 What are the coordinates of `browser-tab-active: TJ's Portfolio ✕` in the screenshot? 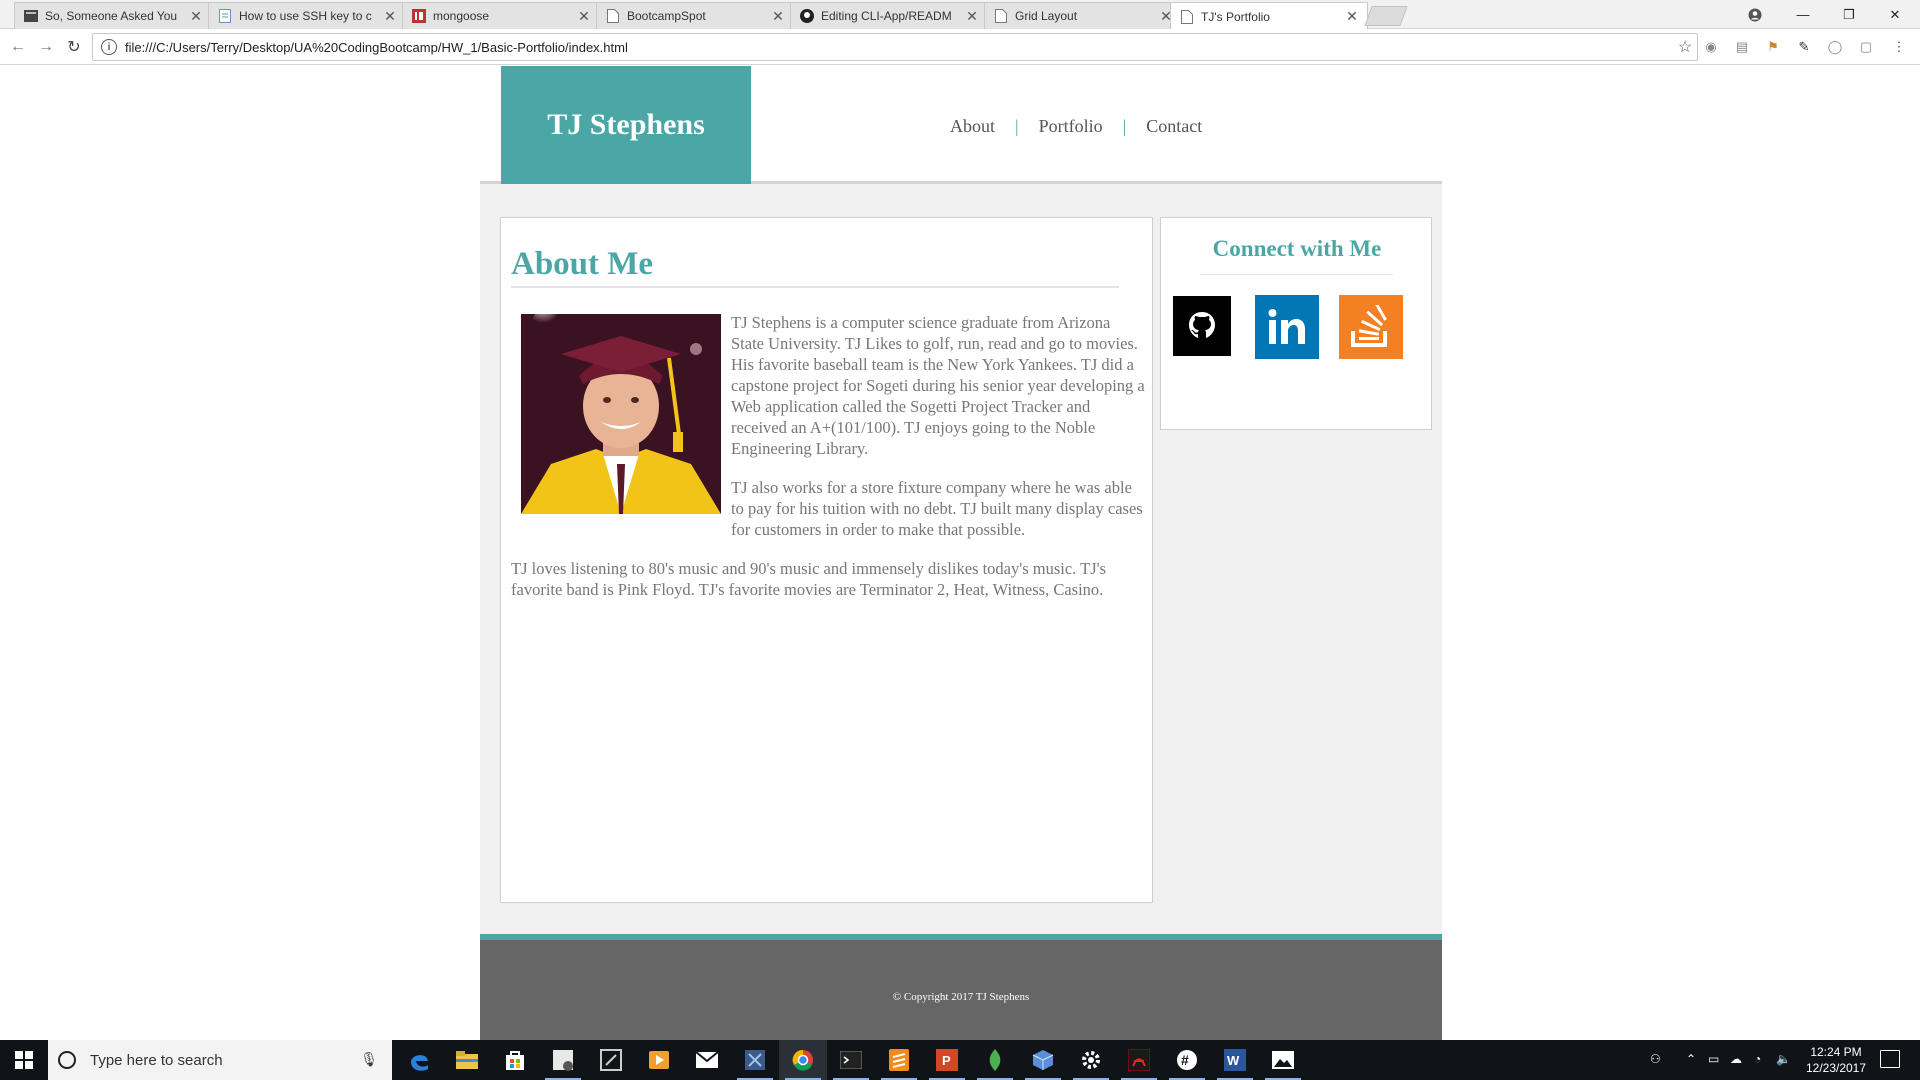 It's located at (1269, 16).